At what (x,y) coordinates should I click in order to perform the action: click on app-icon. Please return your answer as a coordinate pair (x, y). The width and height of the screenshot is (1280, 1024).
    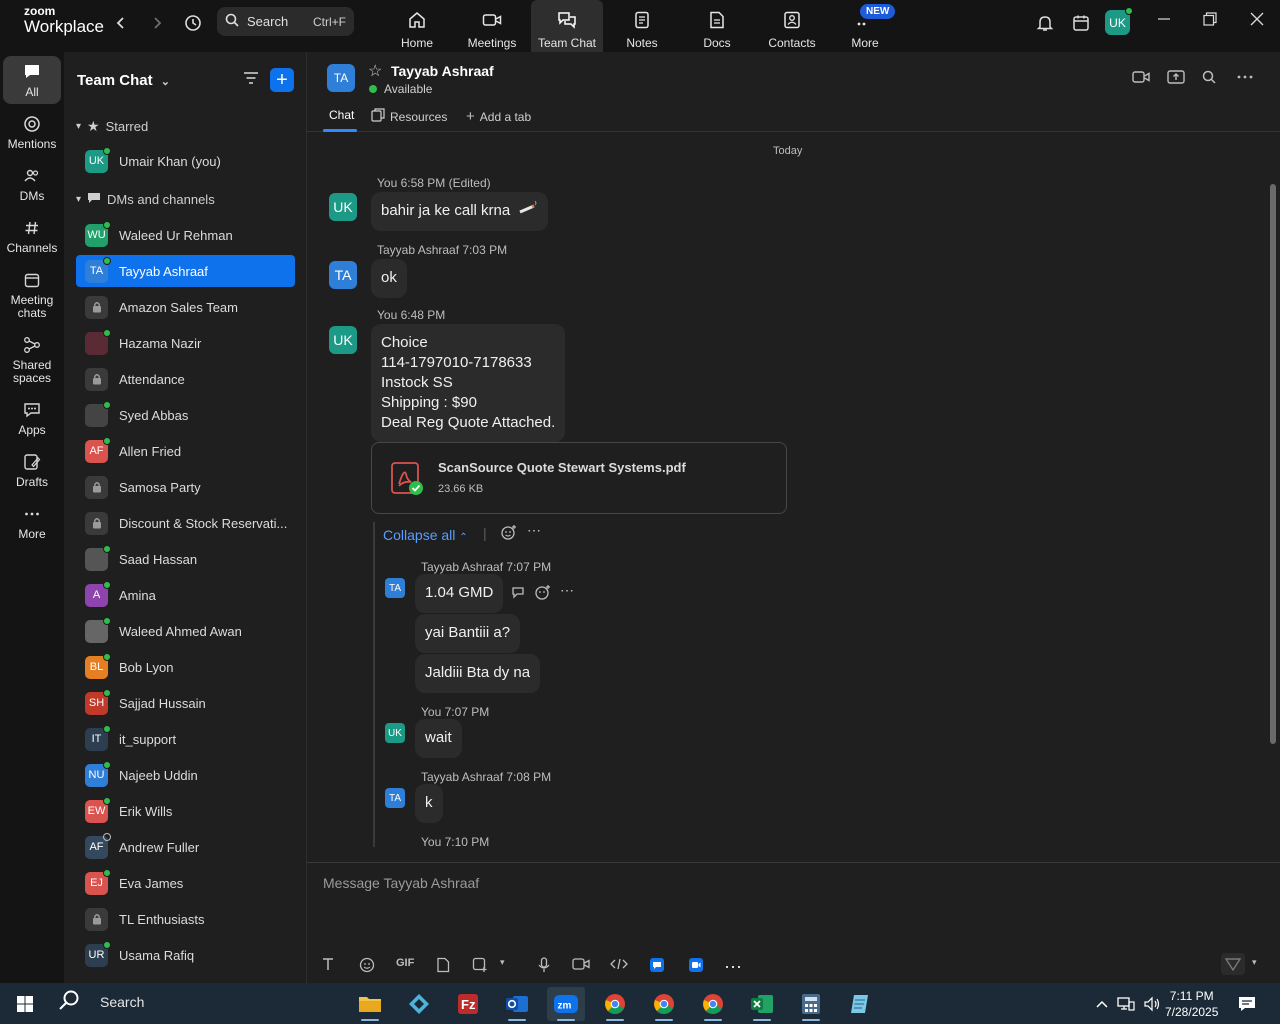
    Looking at the image, I should click on (419, 1004).